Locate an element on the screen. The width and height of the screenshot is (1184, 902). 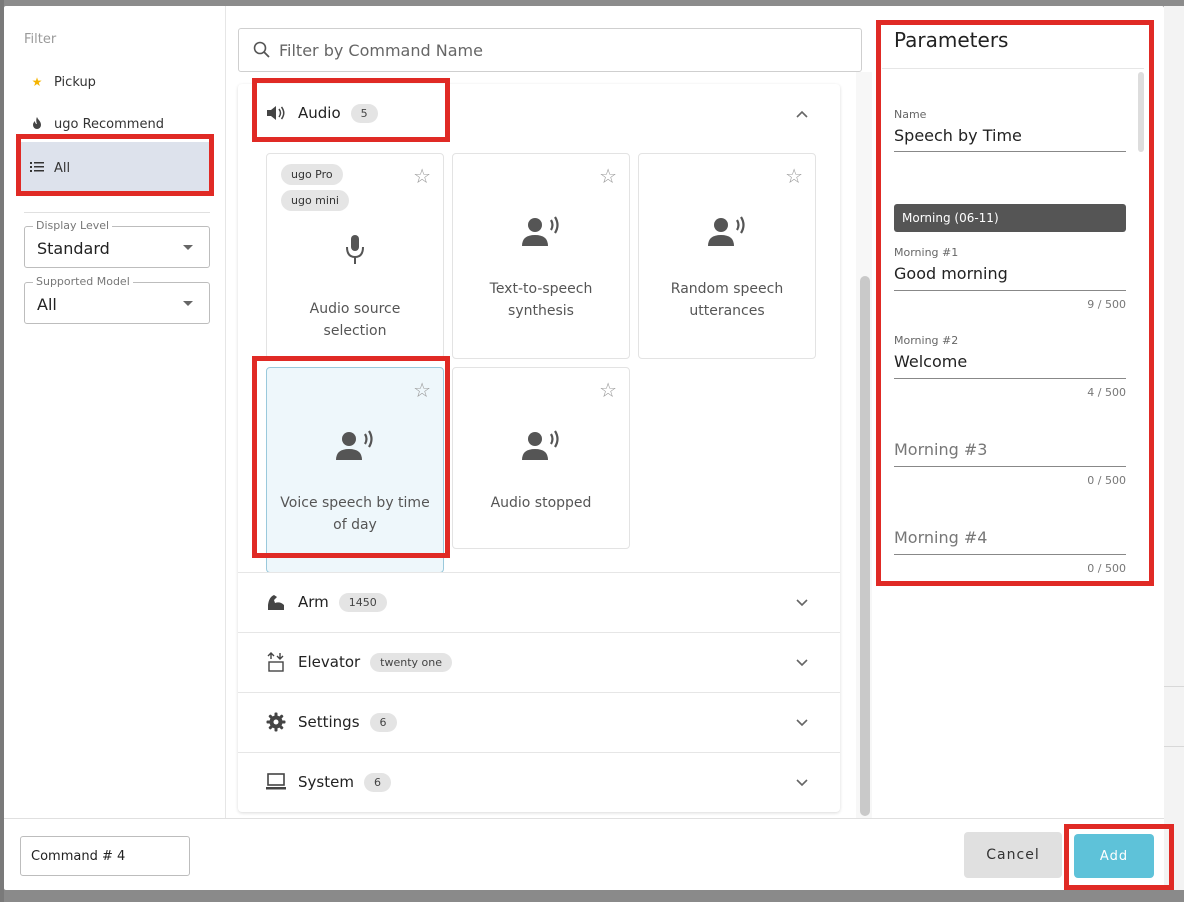
morning-section-header: Morning (06-11) is located at coordinates (1010, 218).